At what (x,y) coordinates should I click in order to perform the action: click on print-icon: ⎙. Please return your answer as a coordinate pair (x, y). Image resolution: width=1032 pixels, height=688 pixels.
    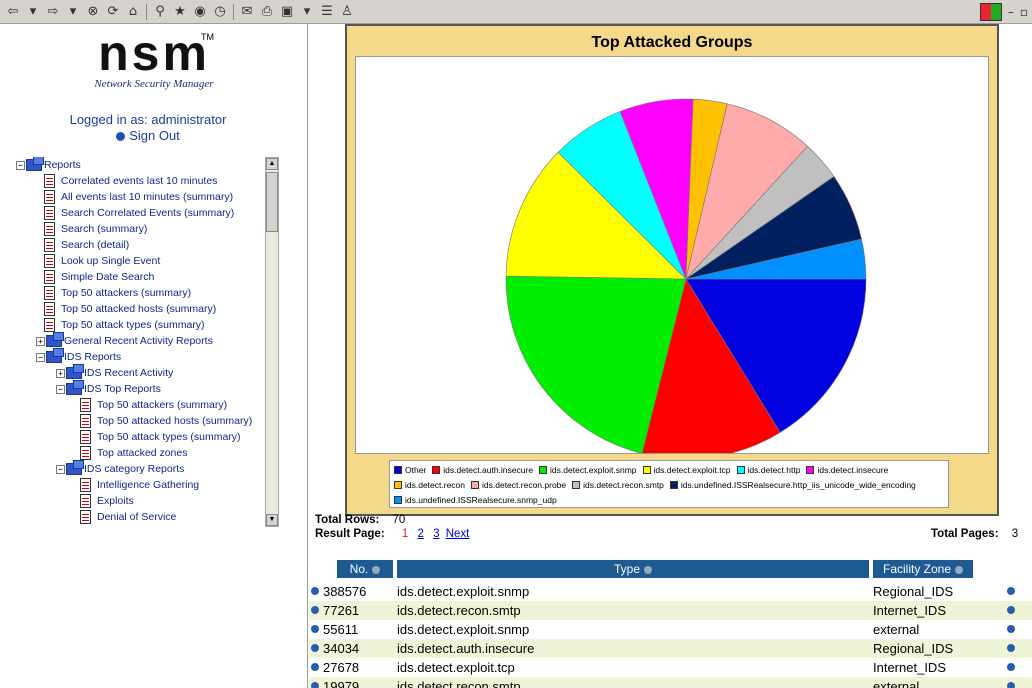
    Looking at the image, I should click on (267, 12).